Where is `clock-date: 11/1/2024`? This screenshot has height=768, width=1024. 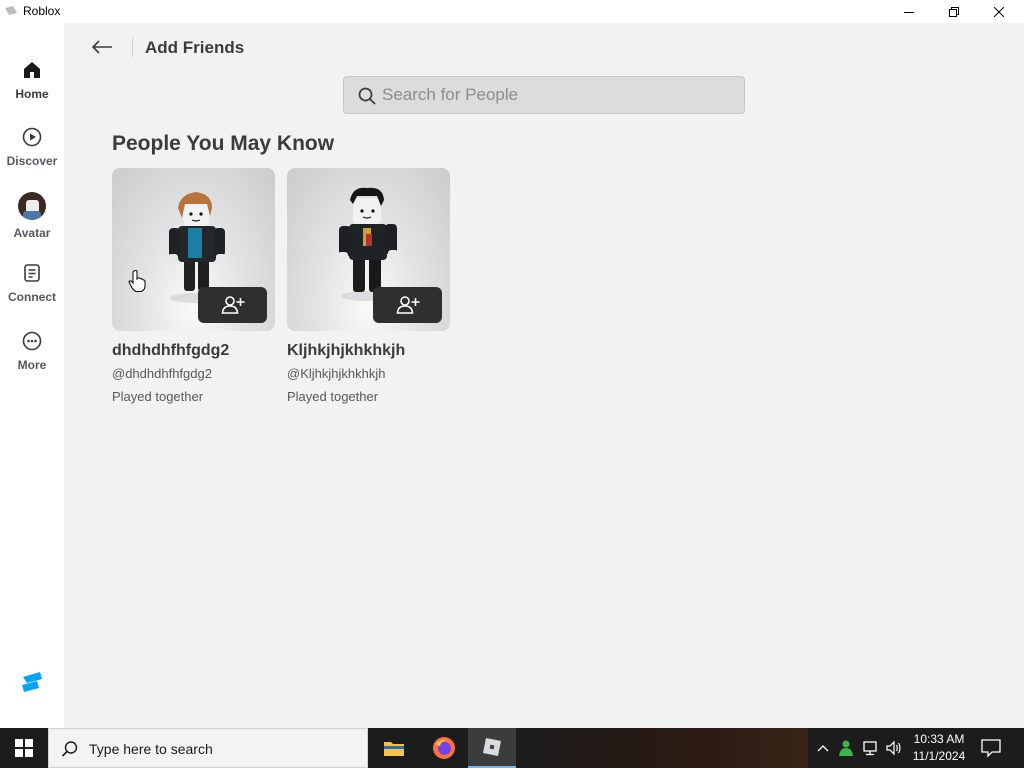 clock-date: 11/1/2024 is located at coordinates (939, 756).